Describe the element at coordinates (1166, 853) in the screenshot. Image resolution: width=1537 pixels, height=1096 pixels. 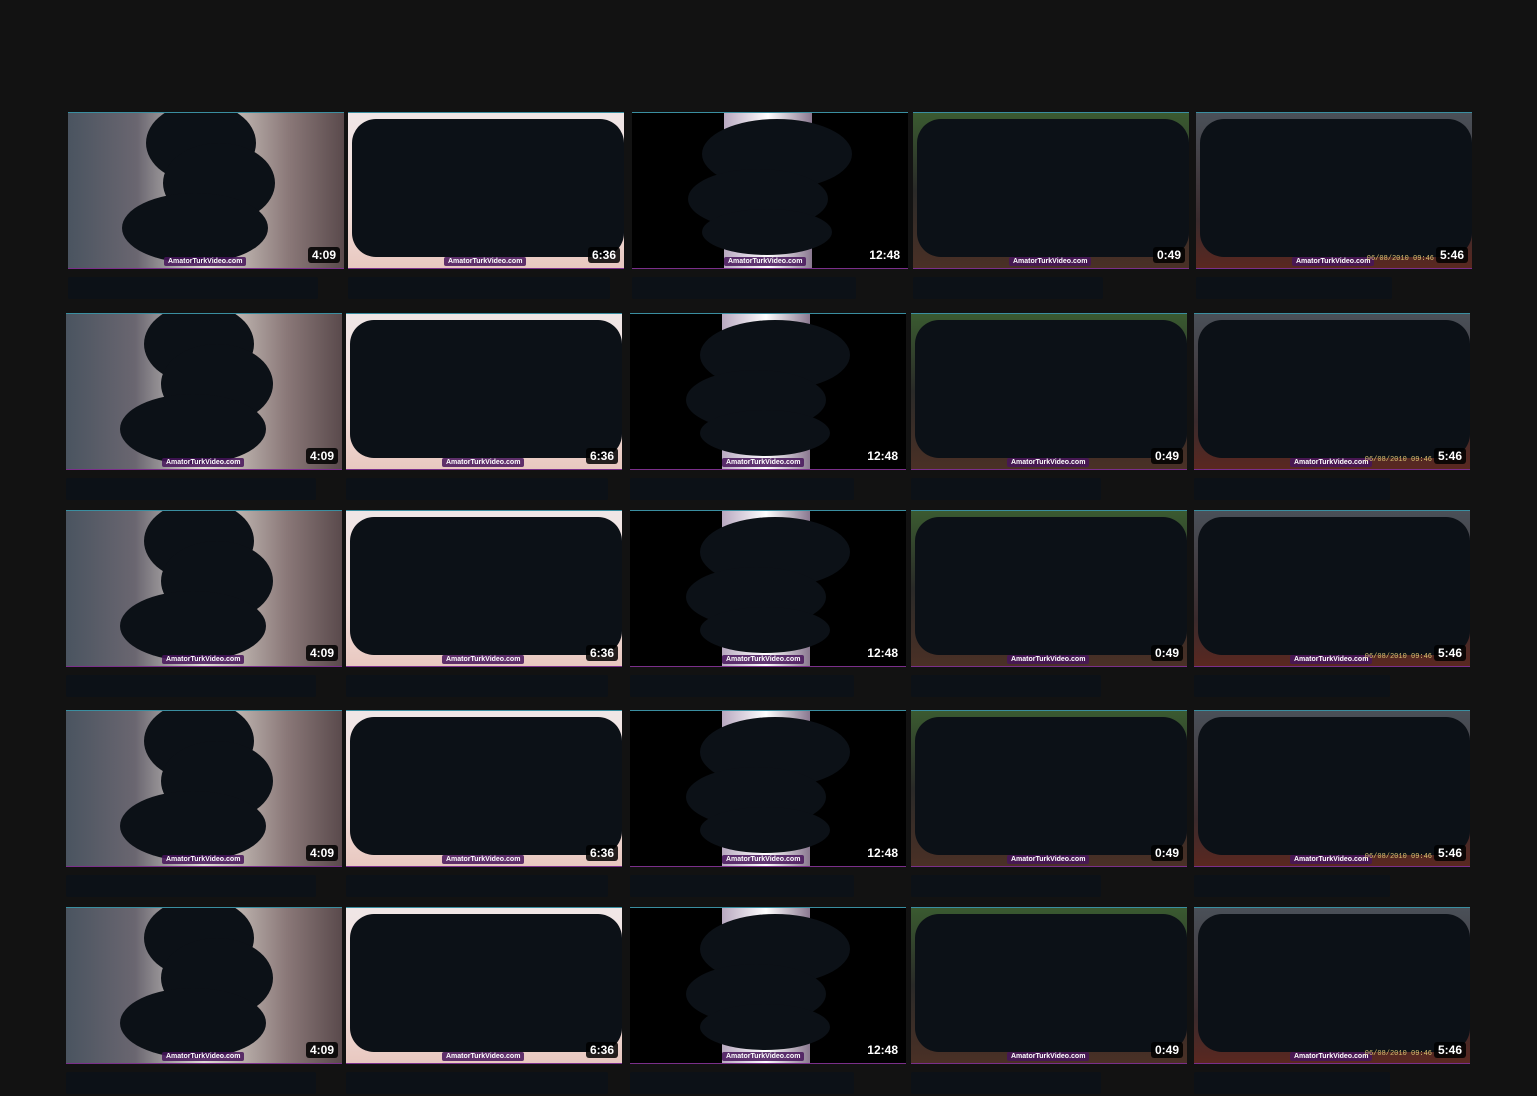
I see `duration-badge: 0:49` at that location.